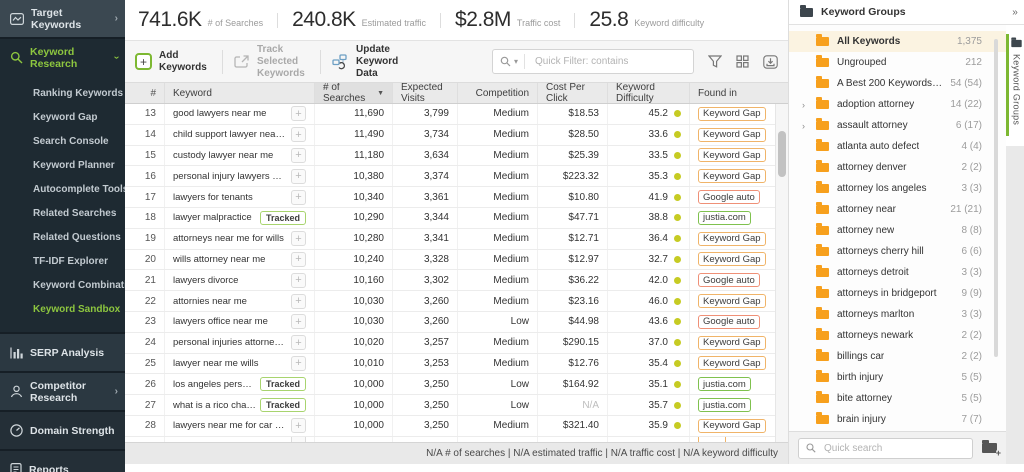  What do you see at coordinates (609, 61) in the screenshot?
I see `quick-filter-input` at bounding box center [609, 61].